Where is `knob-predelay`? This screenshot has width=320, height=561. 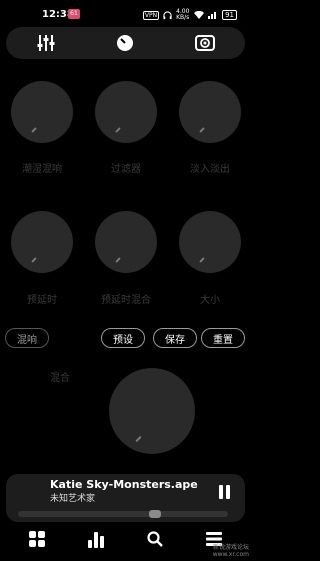 knob-predelay is located at coordinates (42, 242).